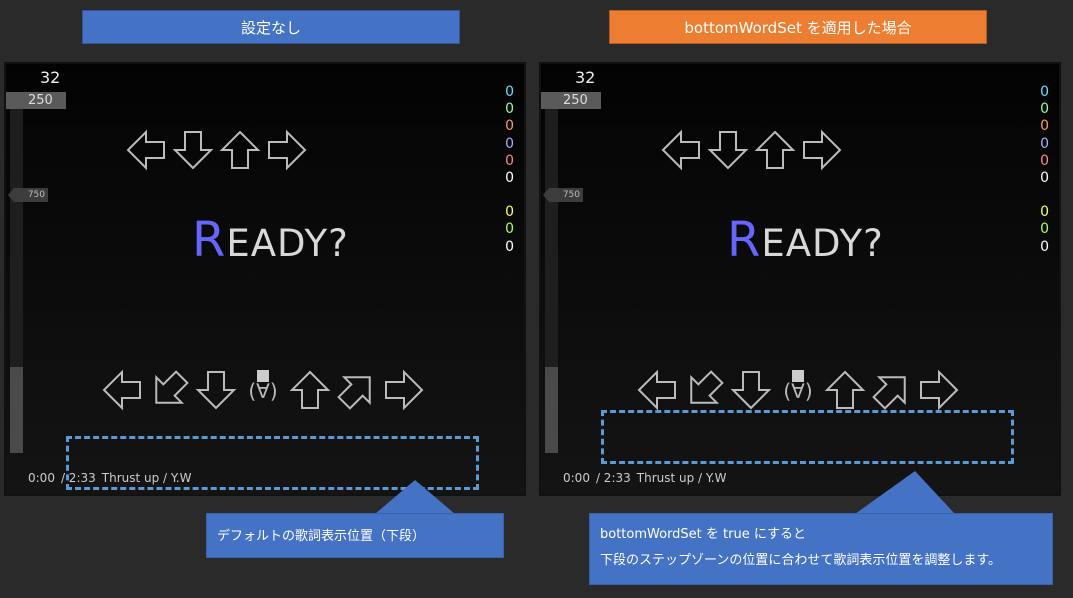 This screenshot has width=1073, height=598. What do you see at coordinates (355, 535) in the screenshot?
I see `callout-default-position: デフォルトの歌詞表示位置（下段）` at bounding box center [355, 535].